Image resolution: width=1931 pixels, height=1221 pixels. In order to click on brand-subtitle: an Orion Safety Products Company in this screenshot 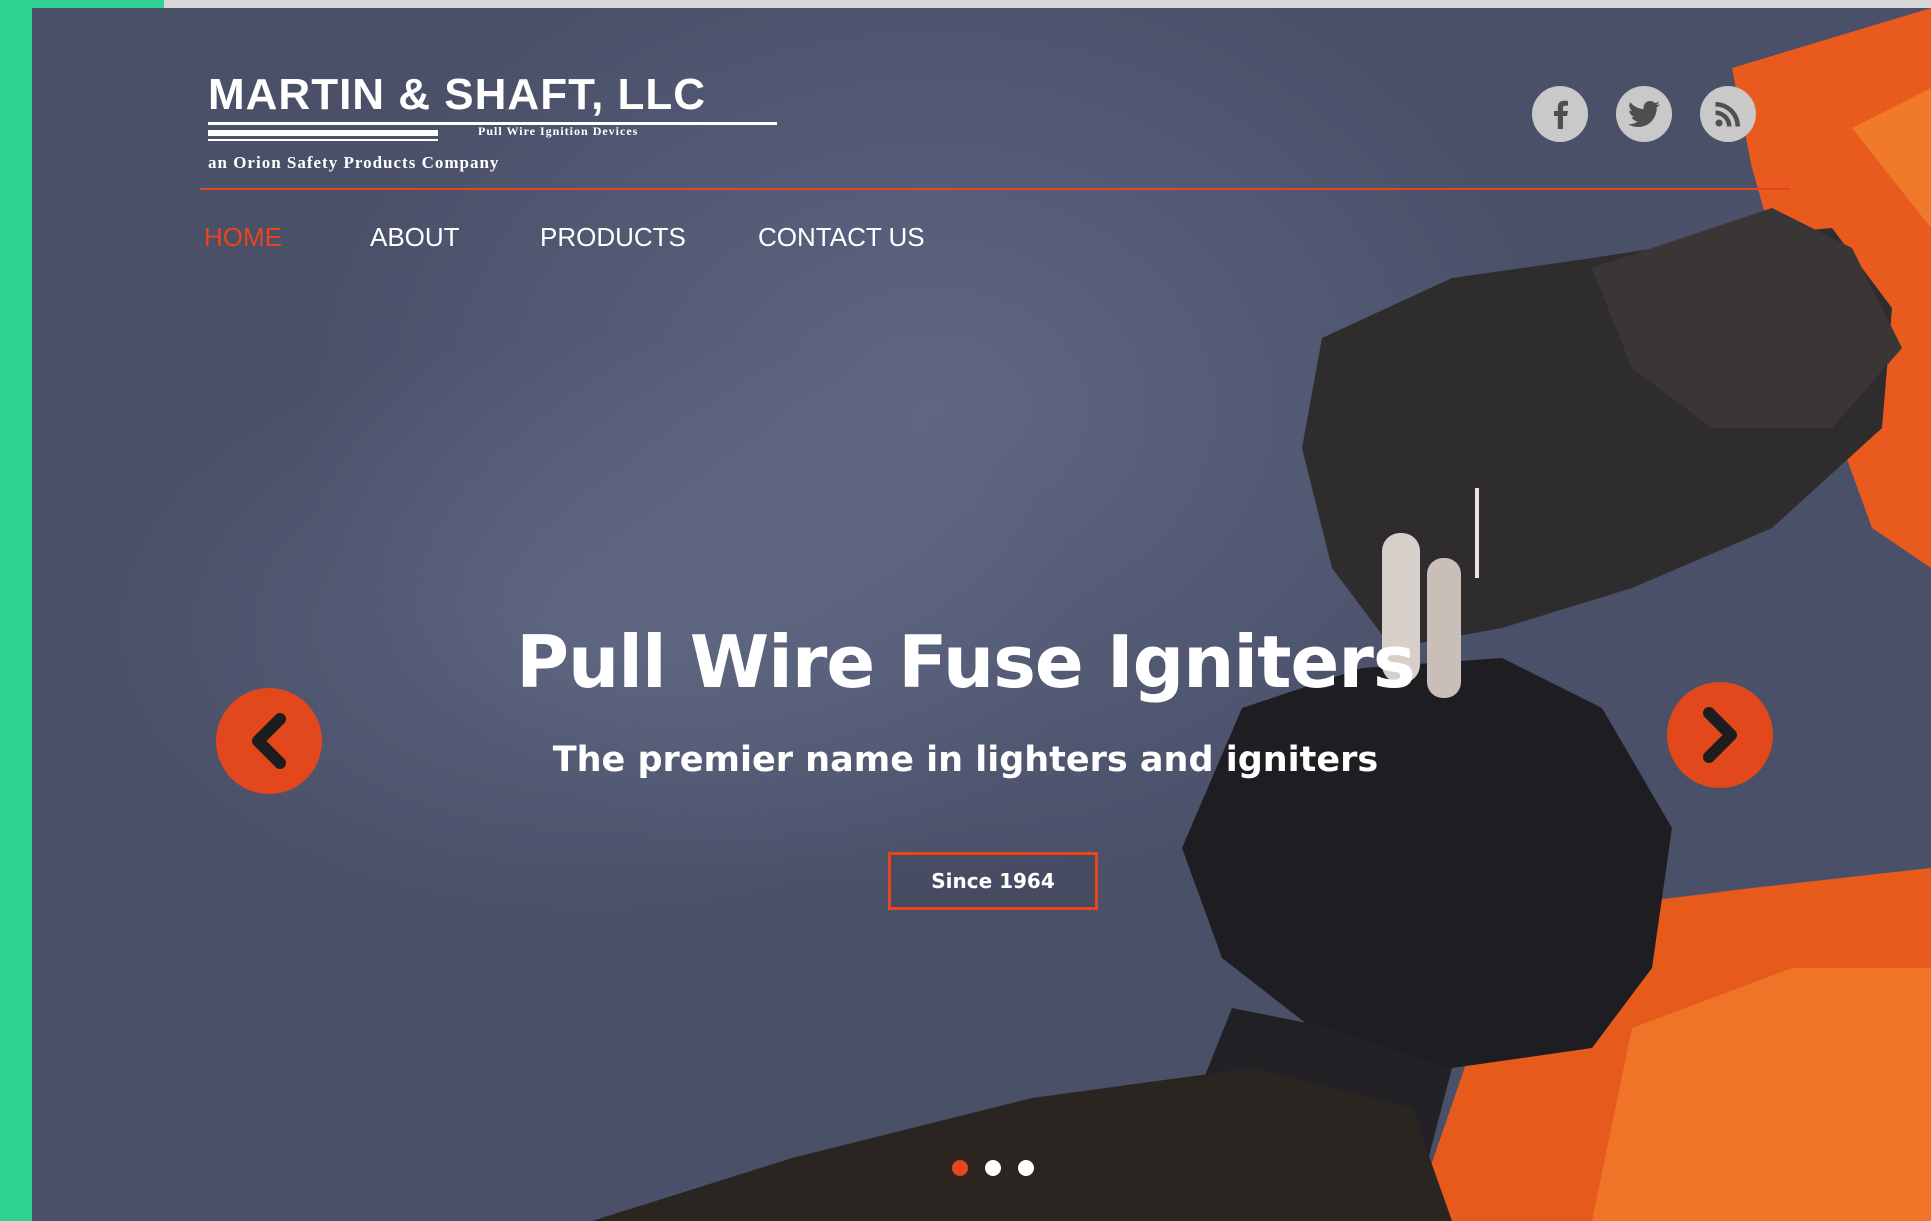, I will do `click(354, 162)`.